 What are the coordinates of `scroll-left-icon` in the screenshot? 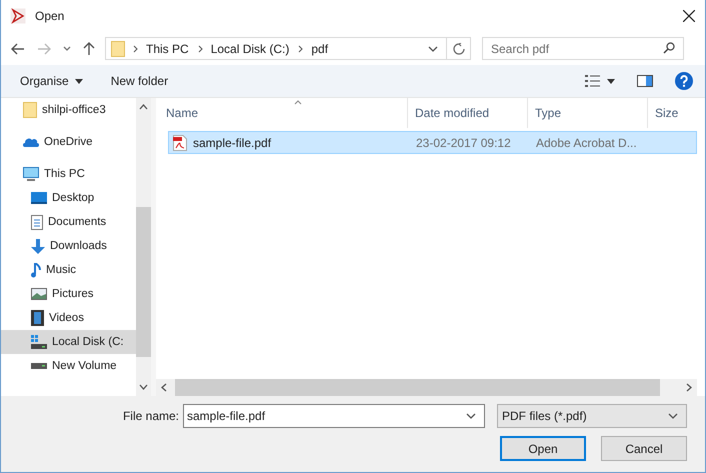 It's located at (164, 387).